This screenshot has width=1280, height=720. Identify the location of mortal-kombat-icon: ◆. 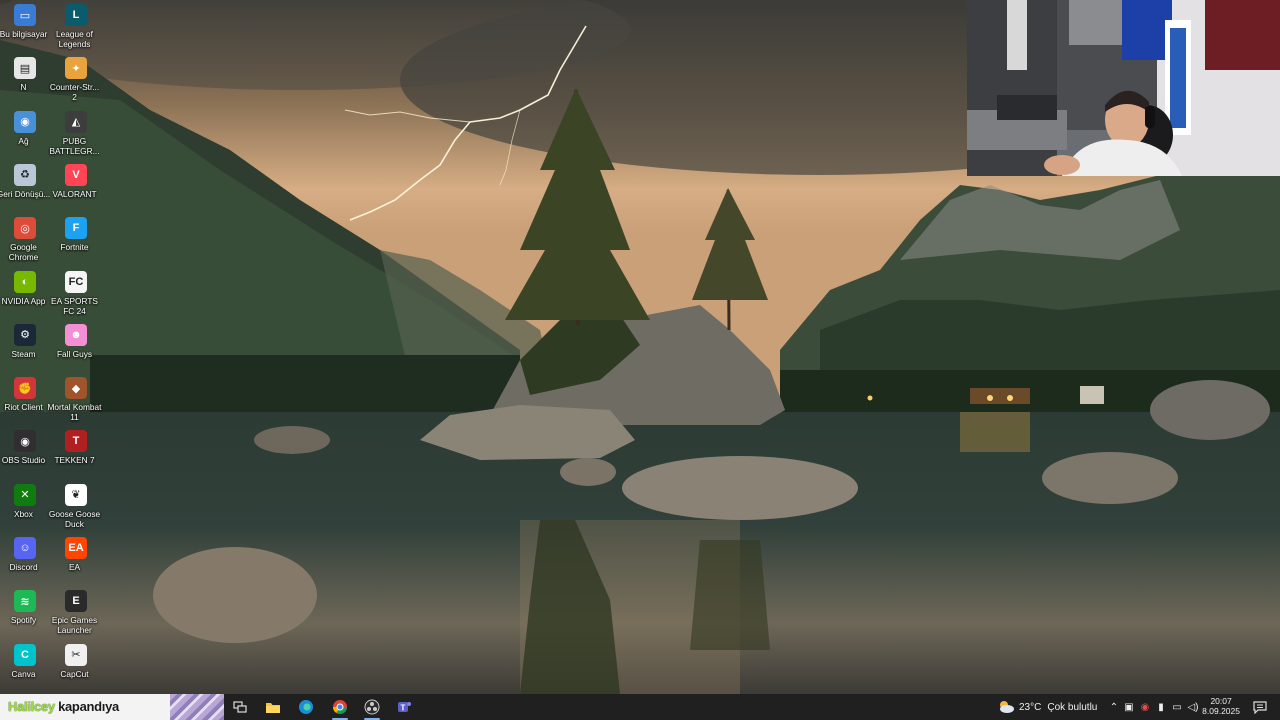
(76, 388).